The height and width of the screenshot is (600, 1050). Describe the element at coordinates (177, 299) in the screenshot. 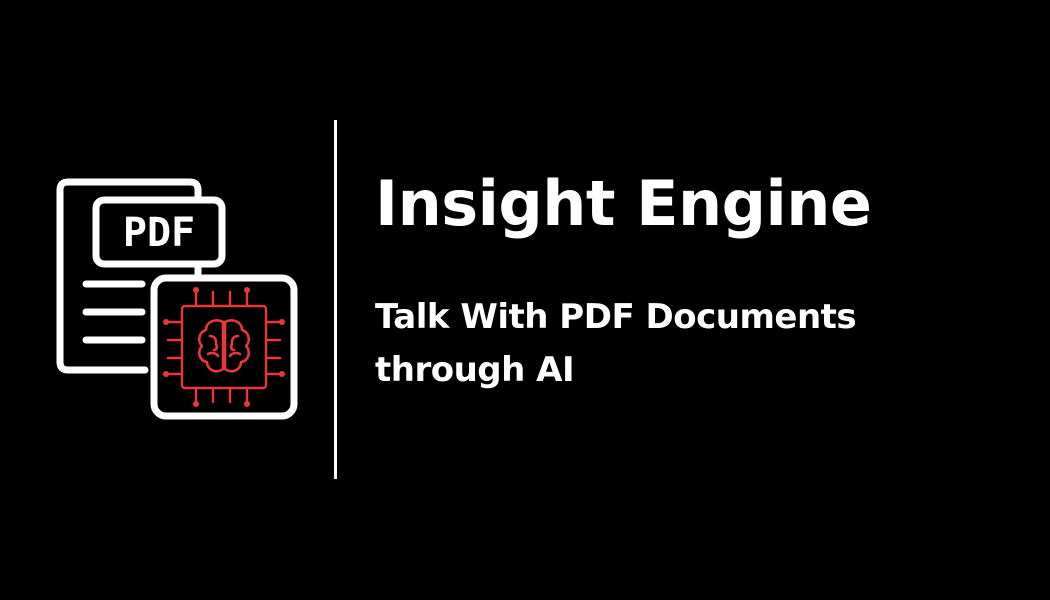

I see `pdf-ai-logo-icon: PDF` at that location.